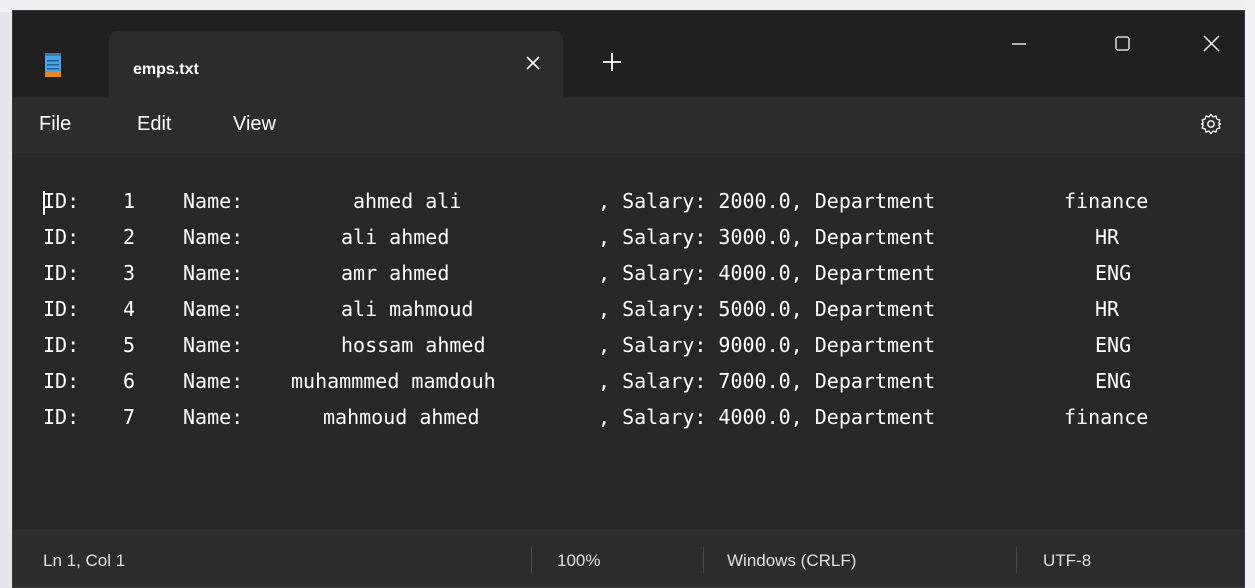  I want to click on menu-edit: Edit, so click(154, 124).